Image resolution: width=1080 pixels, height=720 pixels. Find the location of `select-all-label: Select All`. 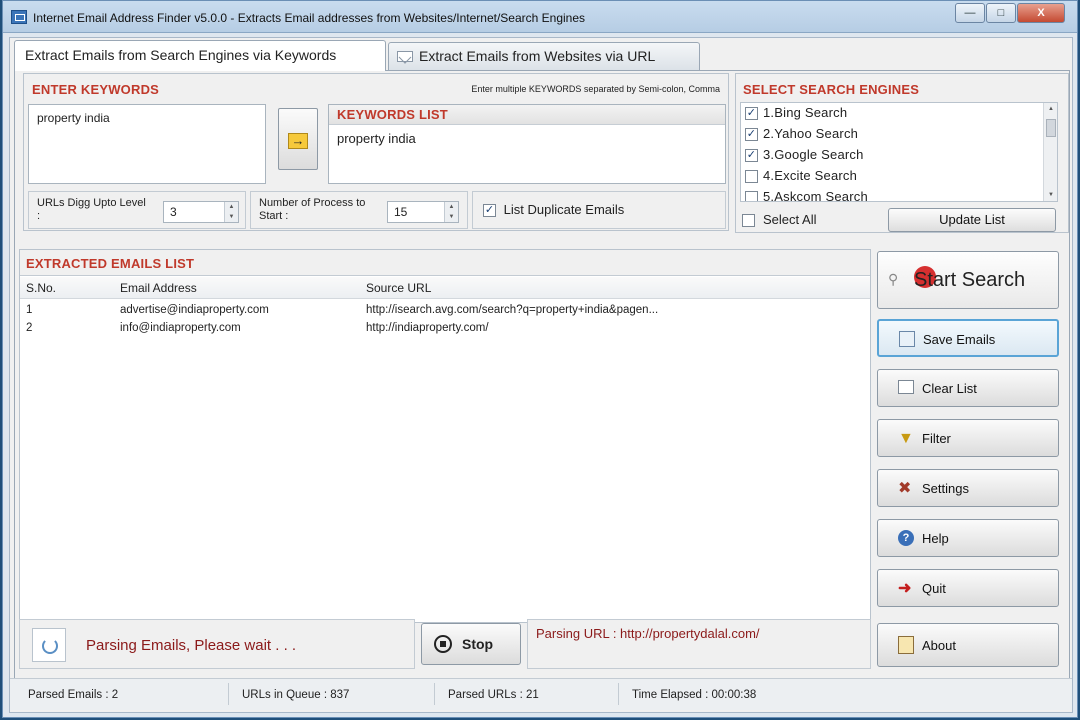

select-all-label: Select All is located at coordinates (790, 219).